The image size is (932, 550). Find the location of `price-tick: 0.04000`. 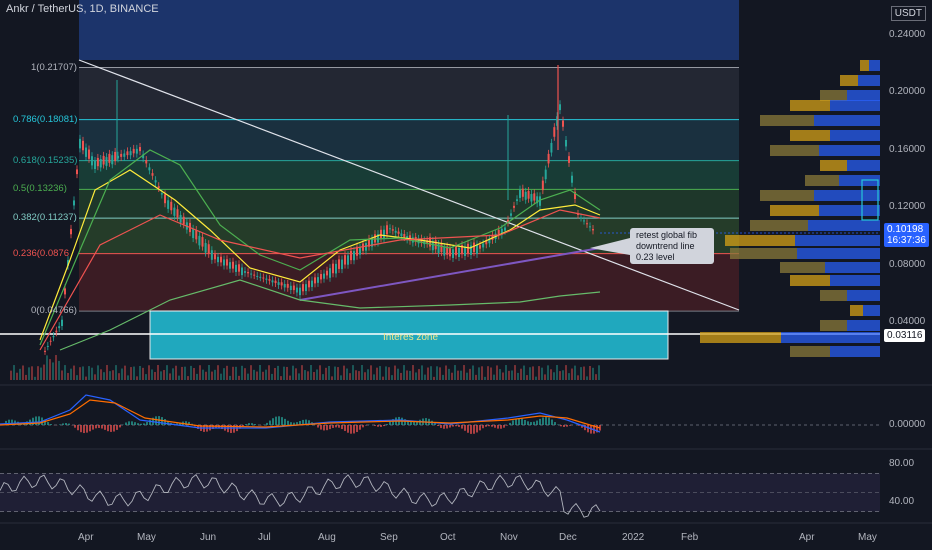

price-tick: 0.04000 is located at coordinates (907, 322).